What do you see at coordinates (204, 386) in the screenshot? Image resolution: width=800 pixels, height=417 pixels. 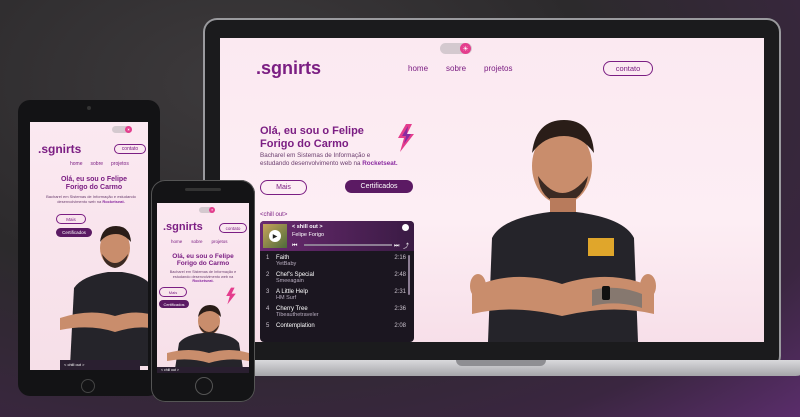 I see `phone-home-button` at bounding box center [204, 386].